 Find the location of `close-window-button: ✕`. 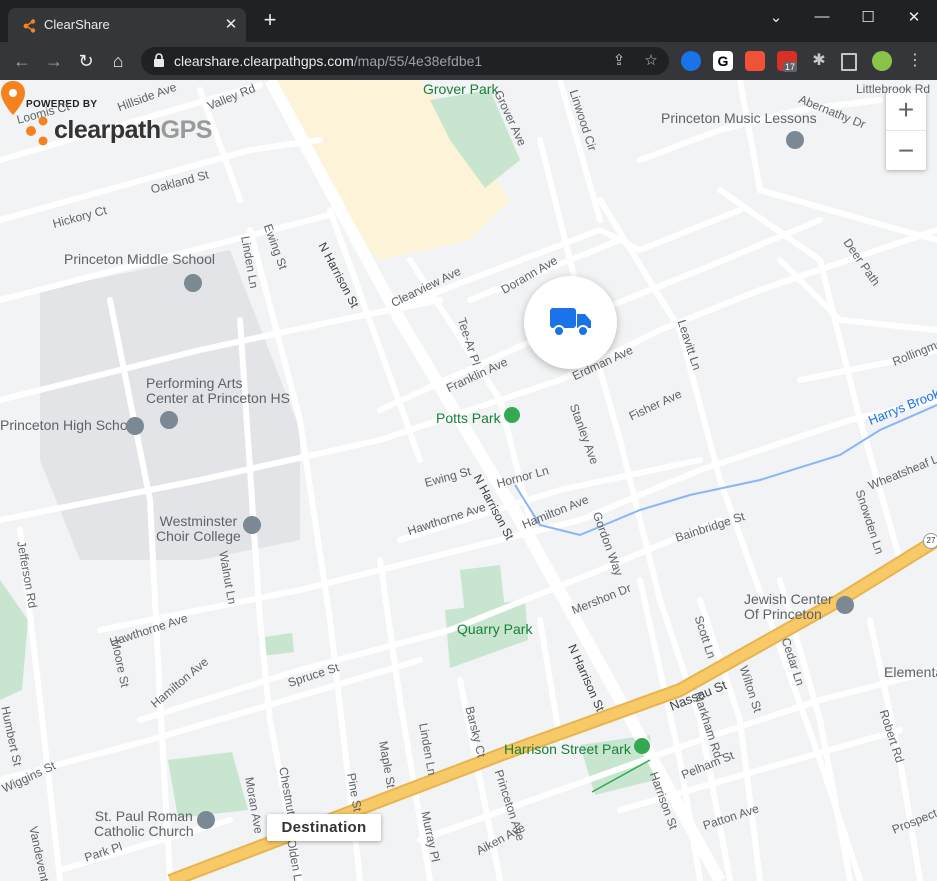

close-window-button: ✕ is located at coordinates (914, 17).